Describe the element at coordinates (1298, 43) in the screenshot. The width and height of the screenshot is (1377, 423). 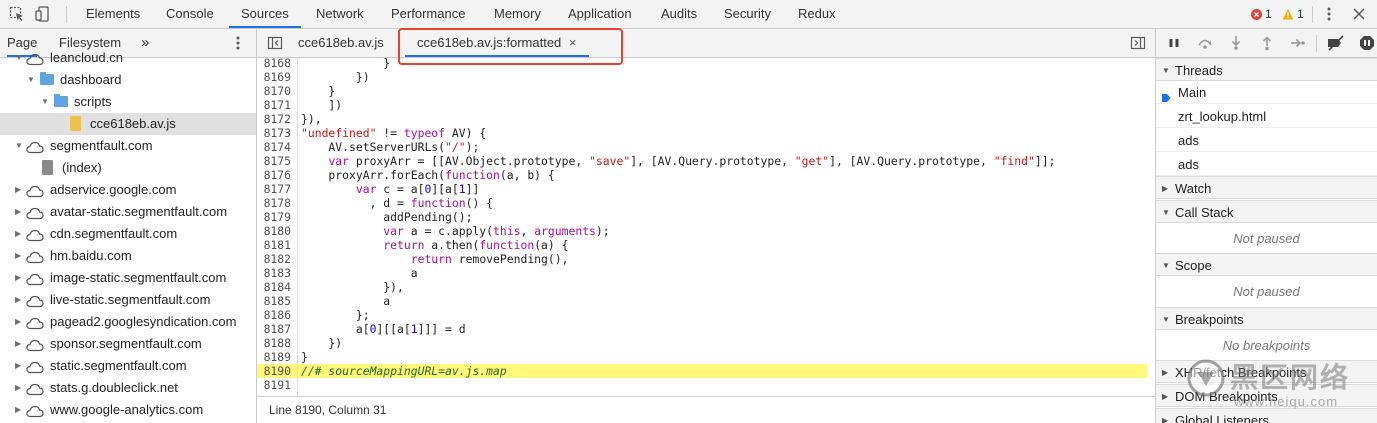
I see `step-icon` at that location.